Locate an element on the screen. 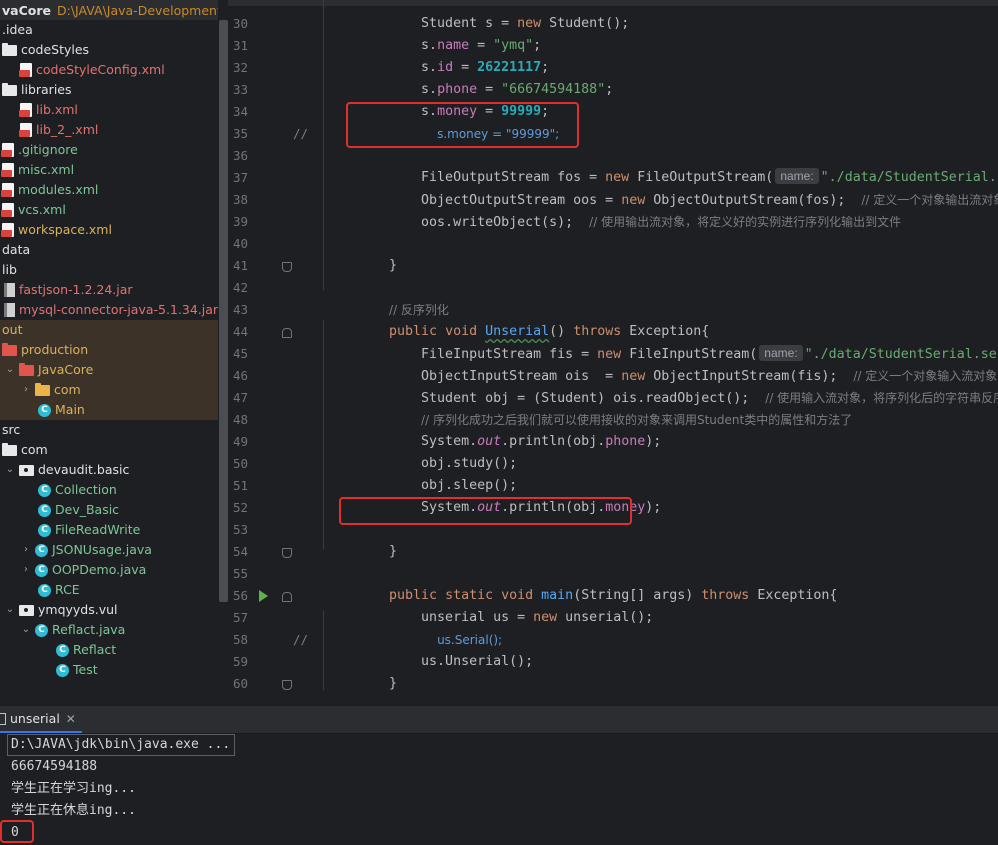  tree-item: Main is located at coordinates (109, 410).